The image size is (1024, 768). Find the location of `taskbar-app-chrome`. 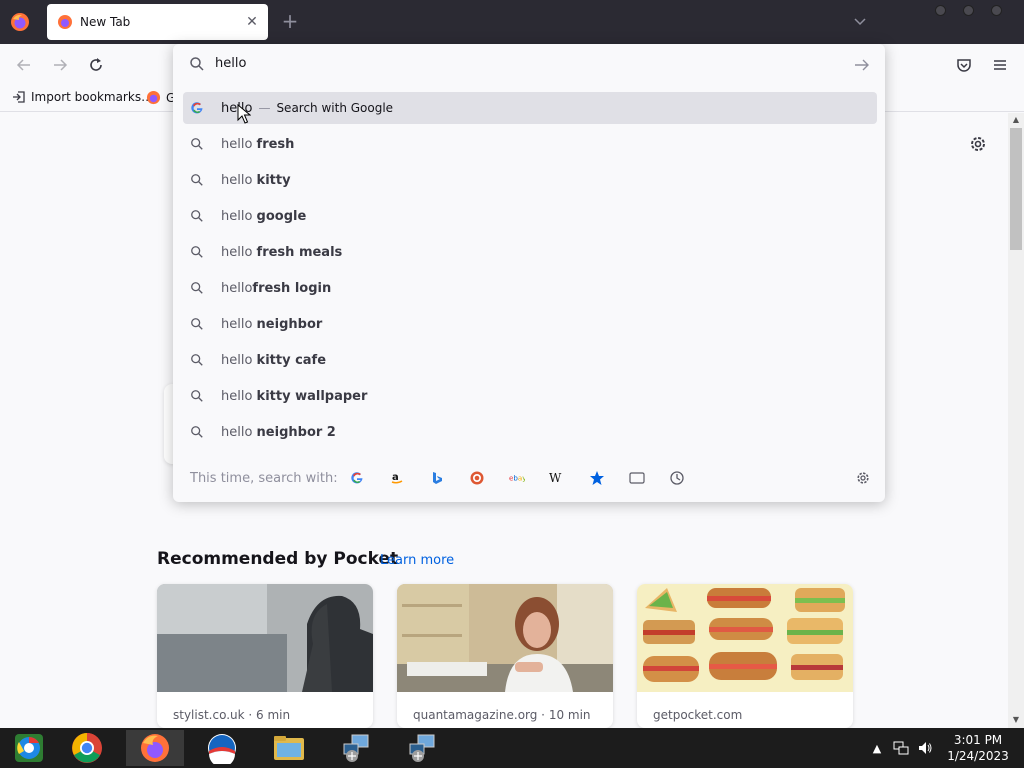

taskbar-app-chrome is located at coordinates (87, 748).